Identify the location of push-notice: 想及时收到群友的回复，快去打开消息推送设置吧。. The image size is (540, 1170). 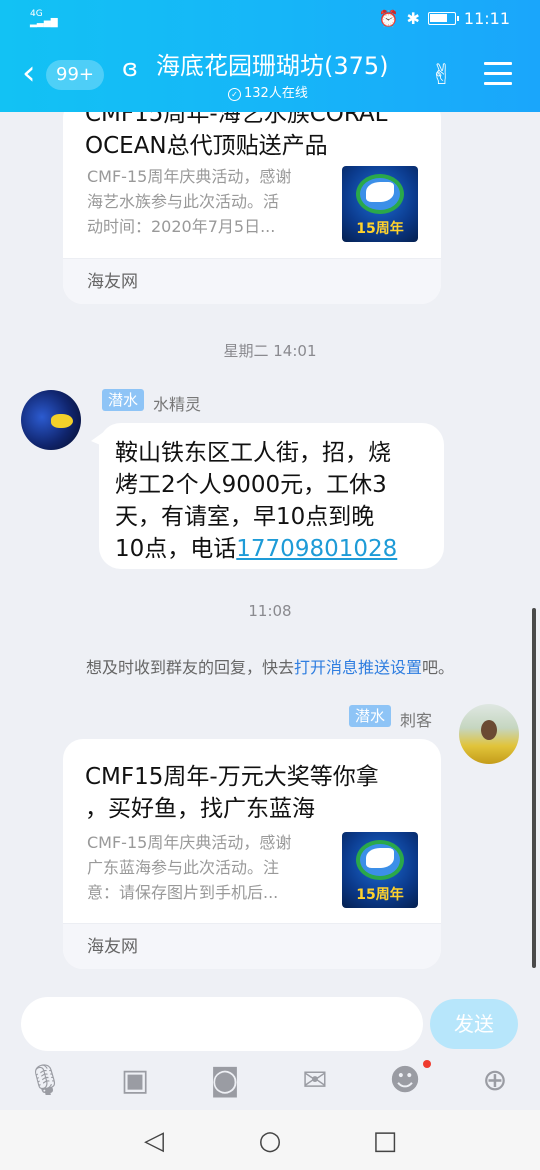
(270, 667).